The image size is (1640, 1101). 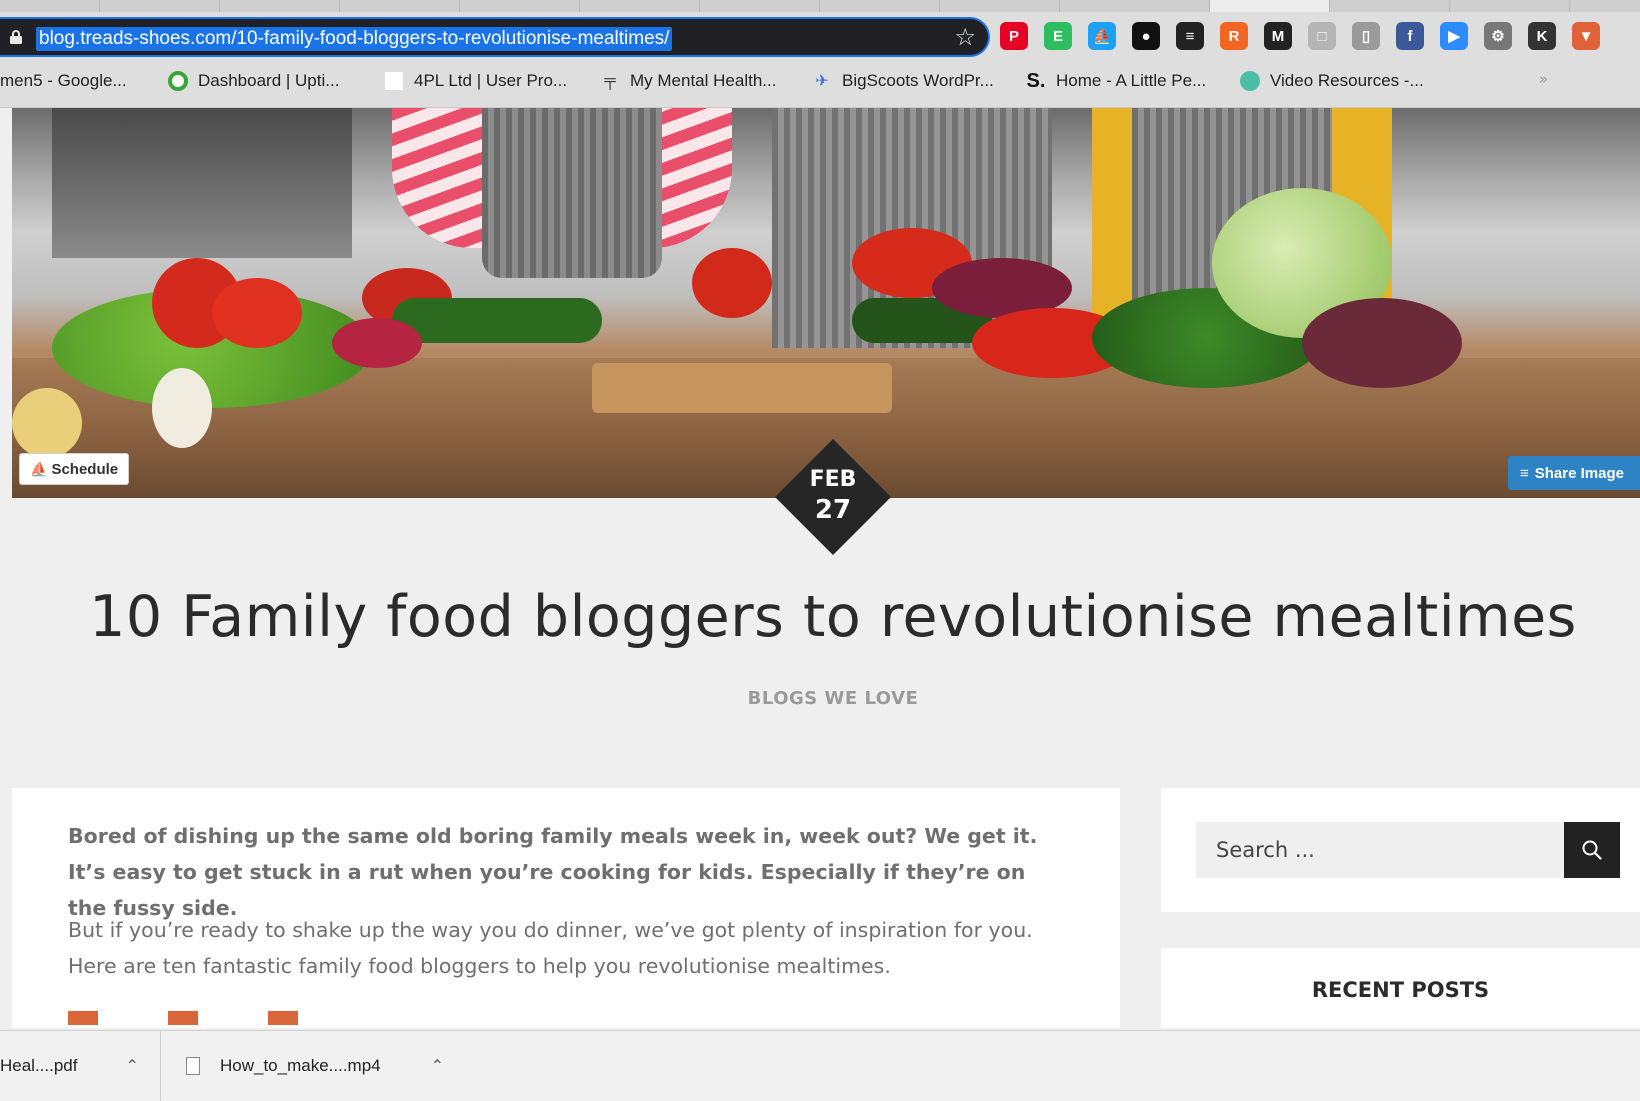 I want to click on gear-extension-icon: ⚙, so click(x=1498, y=36).